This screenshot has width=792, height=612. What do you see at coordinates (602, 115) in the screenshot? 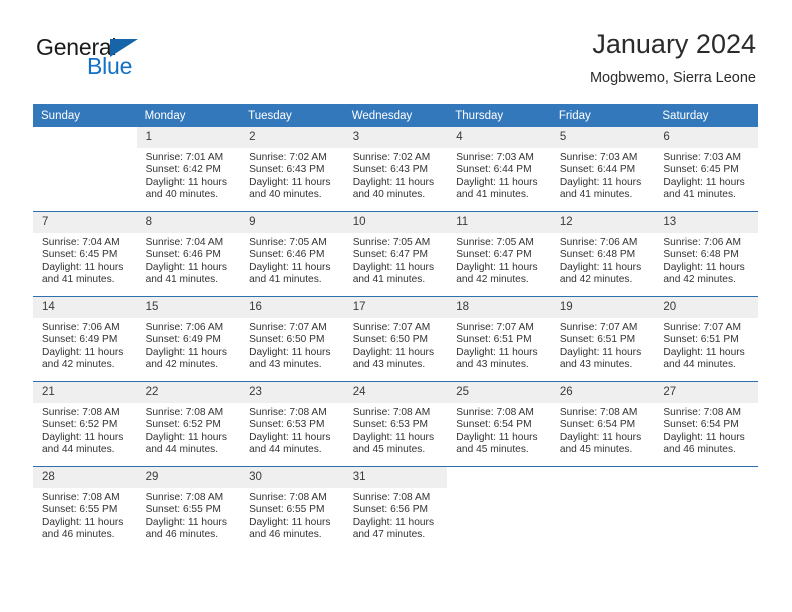
I see `weekday-header-friday: Friday` at bounding box center [602, 115].